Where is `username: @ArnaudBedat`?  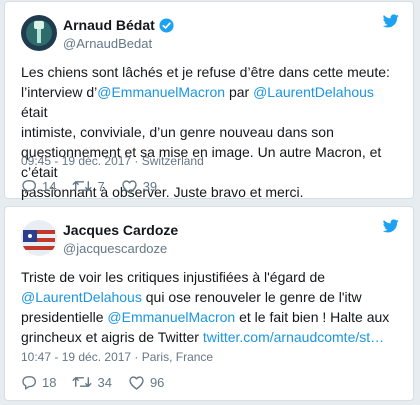 username: @ArnaudBedat is located at coordinates (107, 43).